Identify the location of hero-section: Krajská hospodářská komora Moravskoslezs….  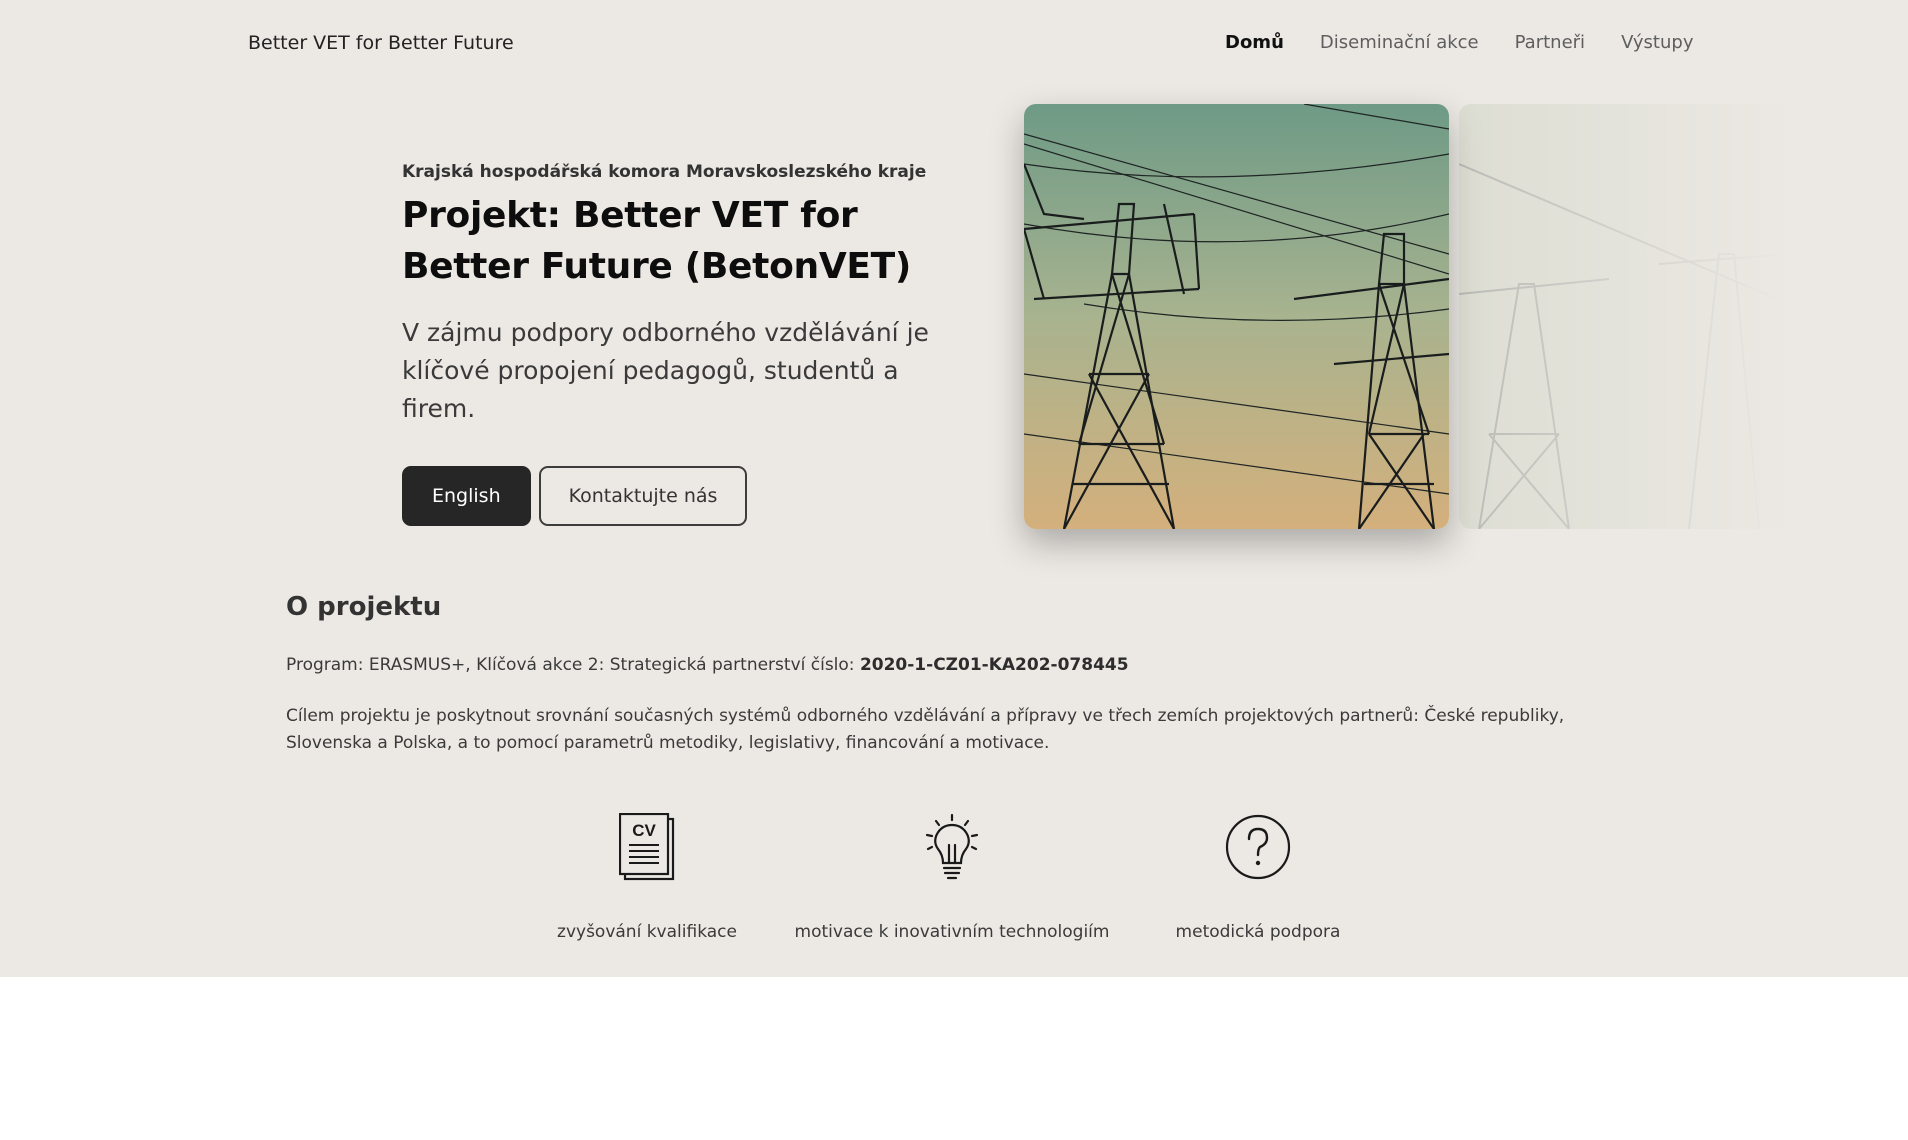
(682, 344).